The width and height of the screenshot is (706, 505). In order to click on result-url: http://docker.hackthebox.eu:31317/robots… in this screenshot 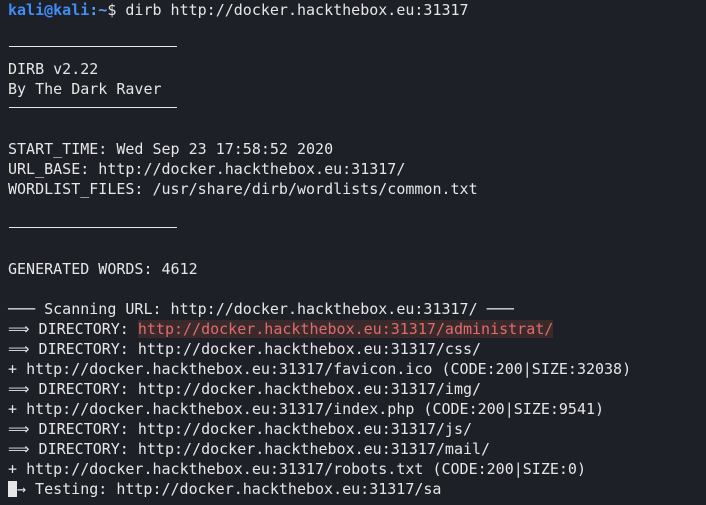, I will do `click(306, 469)`.